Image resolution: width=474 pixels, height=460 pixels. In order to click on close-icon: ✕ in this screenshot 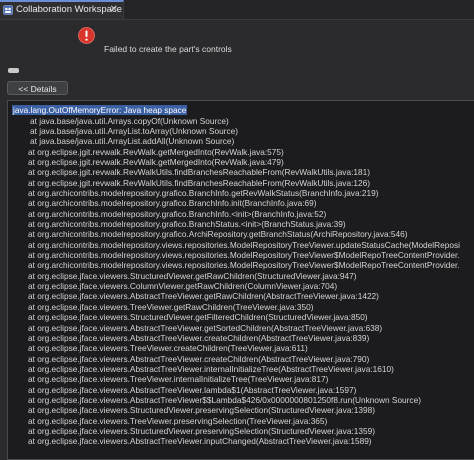, I will do `click(114, 9)`.